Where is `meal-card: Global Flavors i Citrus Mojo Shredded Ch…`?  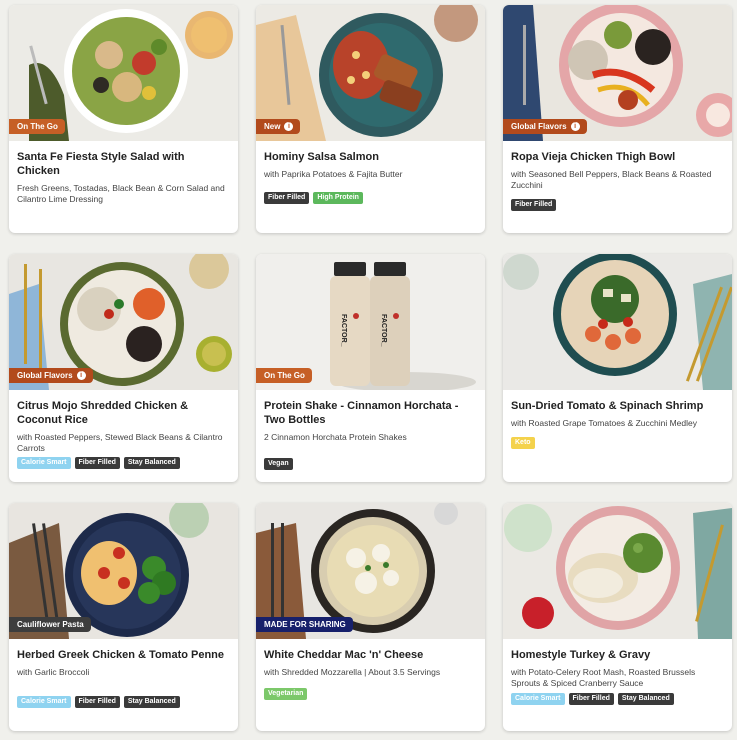
meal-card: Global Flavors i Citrus Mojo Shredded Ch… is located at coordinates (123, 368).